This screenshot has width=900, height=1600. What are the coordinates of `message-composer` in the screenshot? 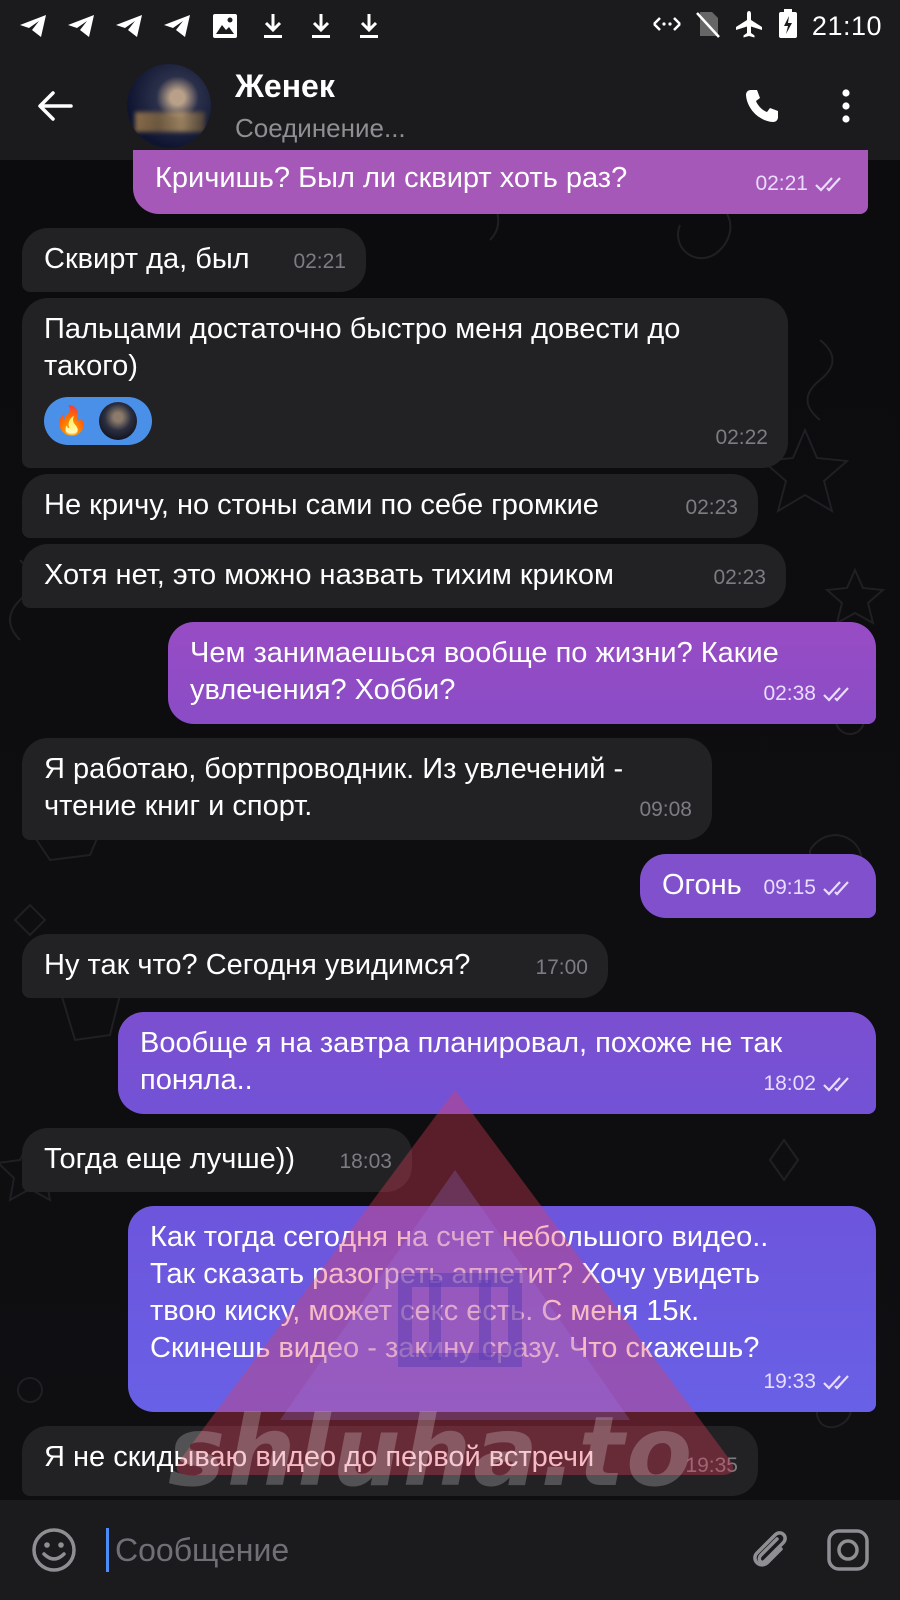 It's located at (450, 1550).